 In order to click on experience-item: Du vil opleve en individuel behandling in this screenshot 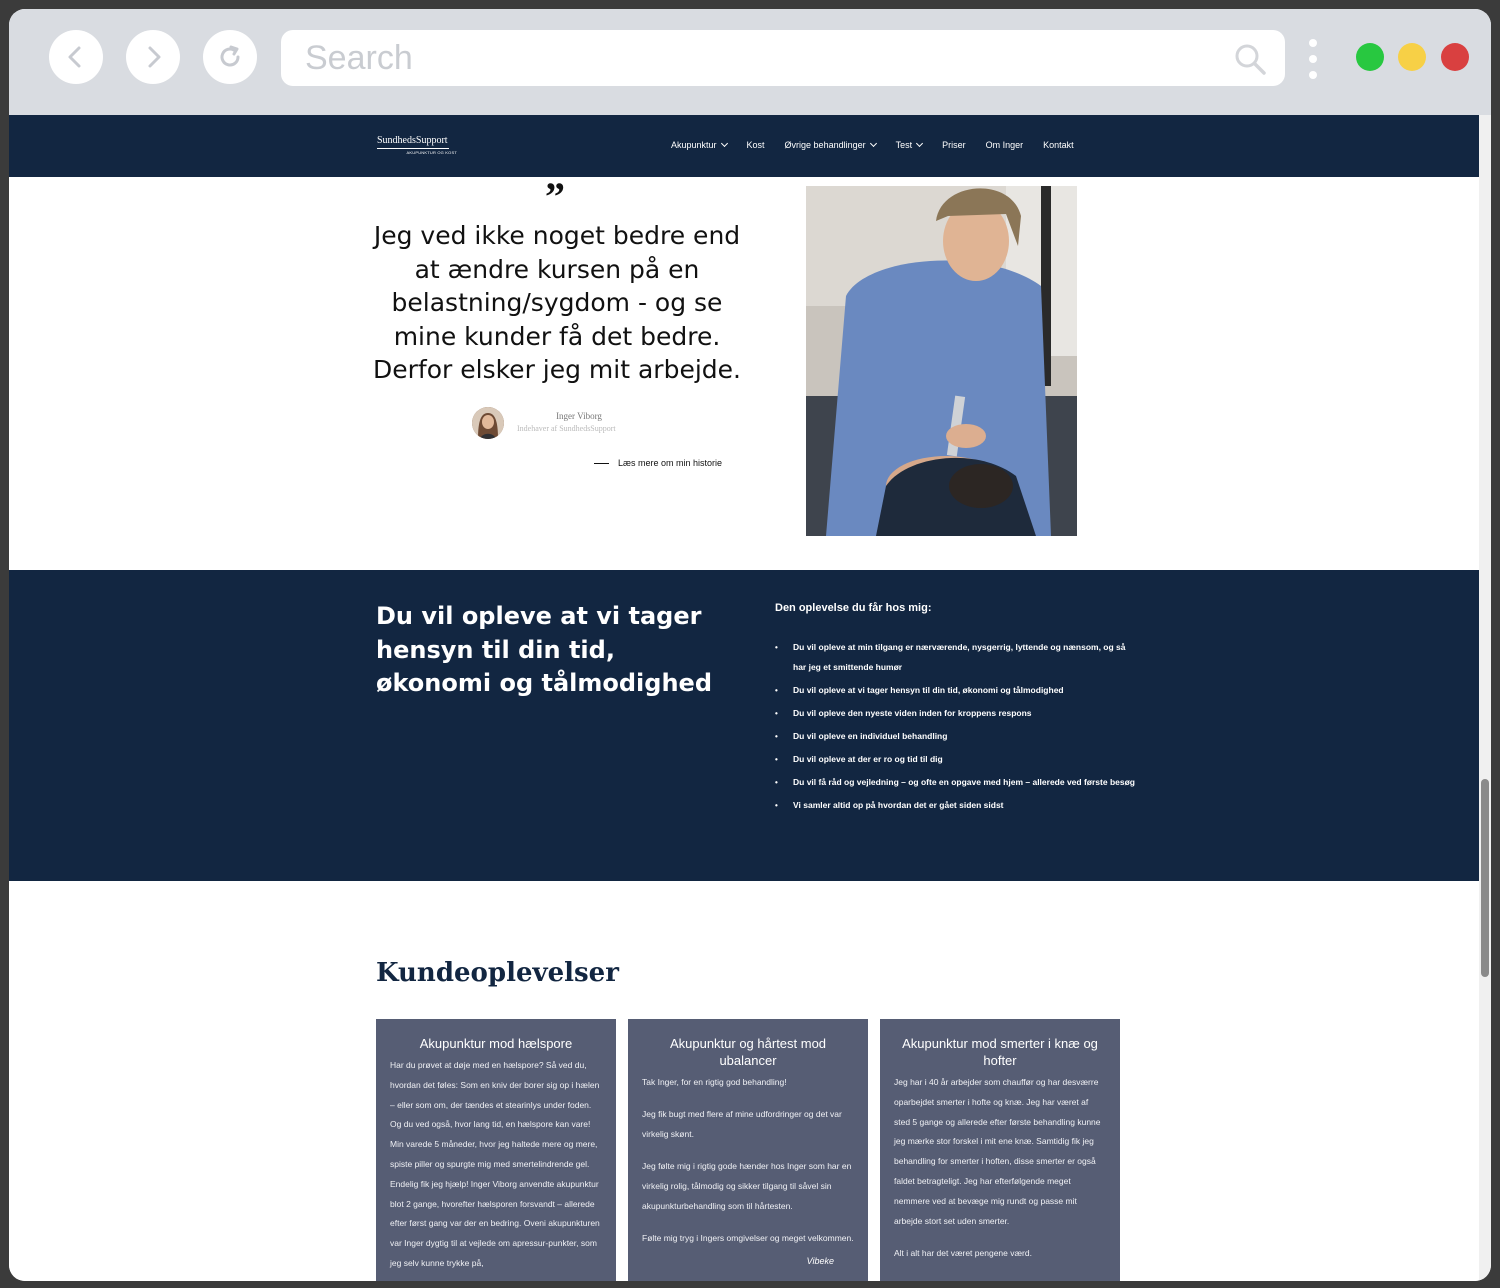, I will do `click(955, 737)`.